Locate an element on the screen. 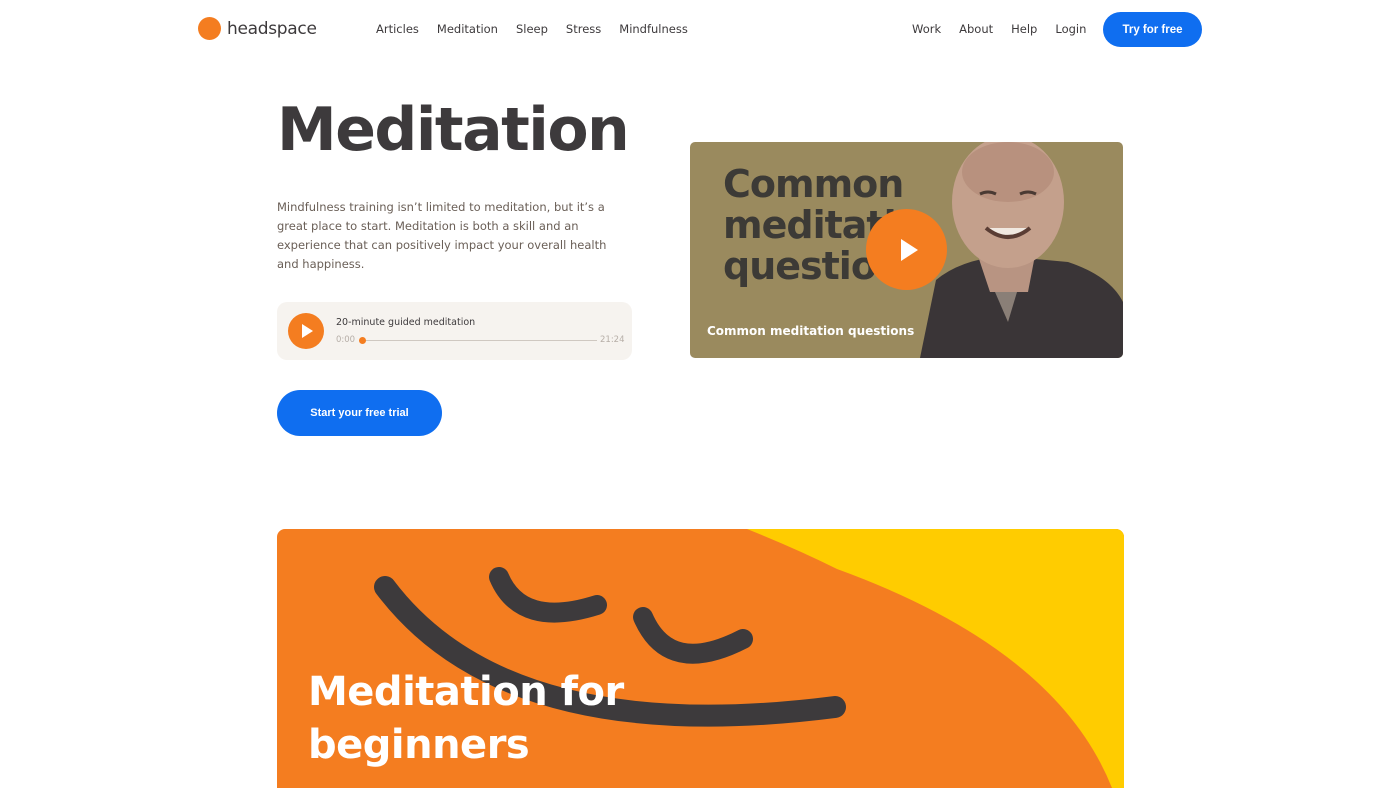 This screenshot has height=788, width=1400. audio-current-time: 0:00 is located at coordinates (346, 340).